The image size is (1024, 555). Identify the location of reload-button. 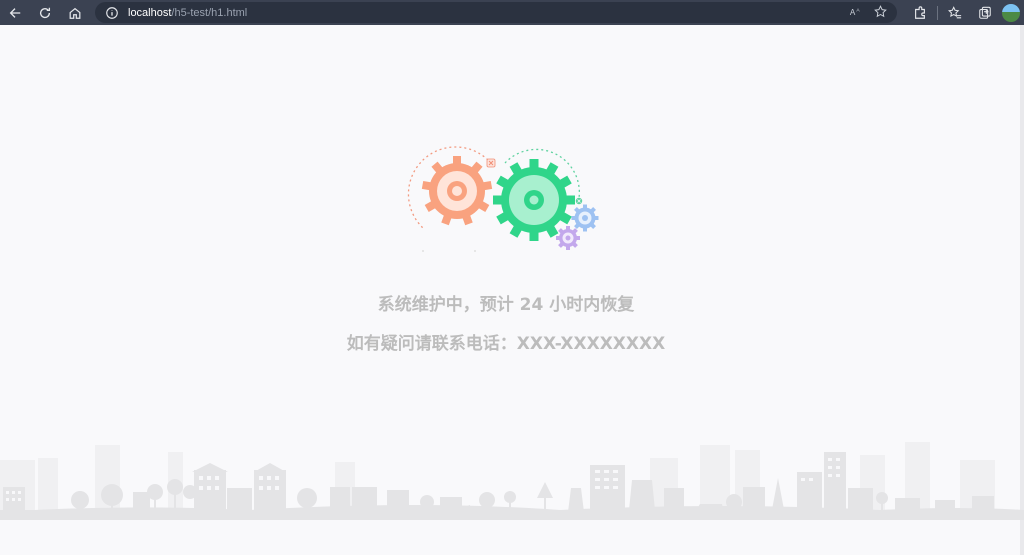
(45, 12).